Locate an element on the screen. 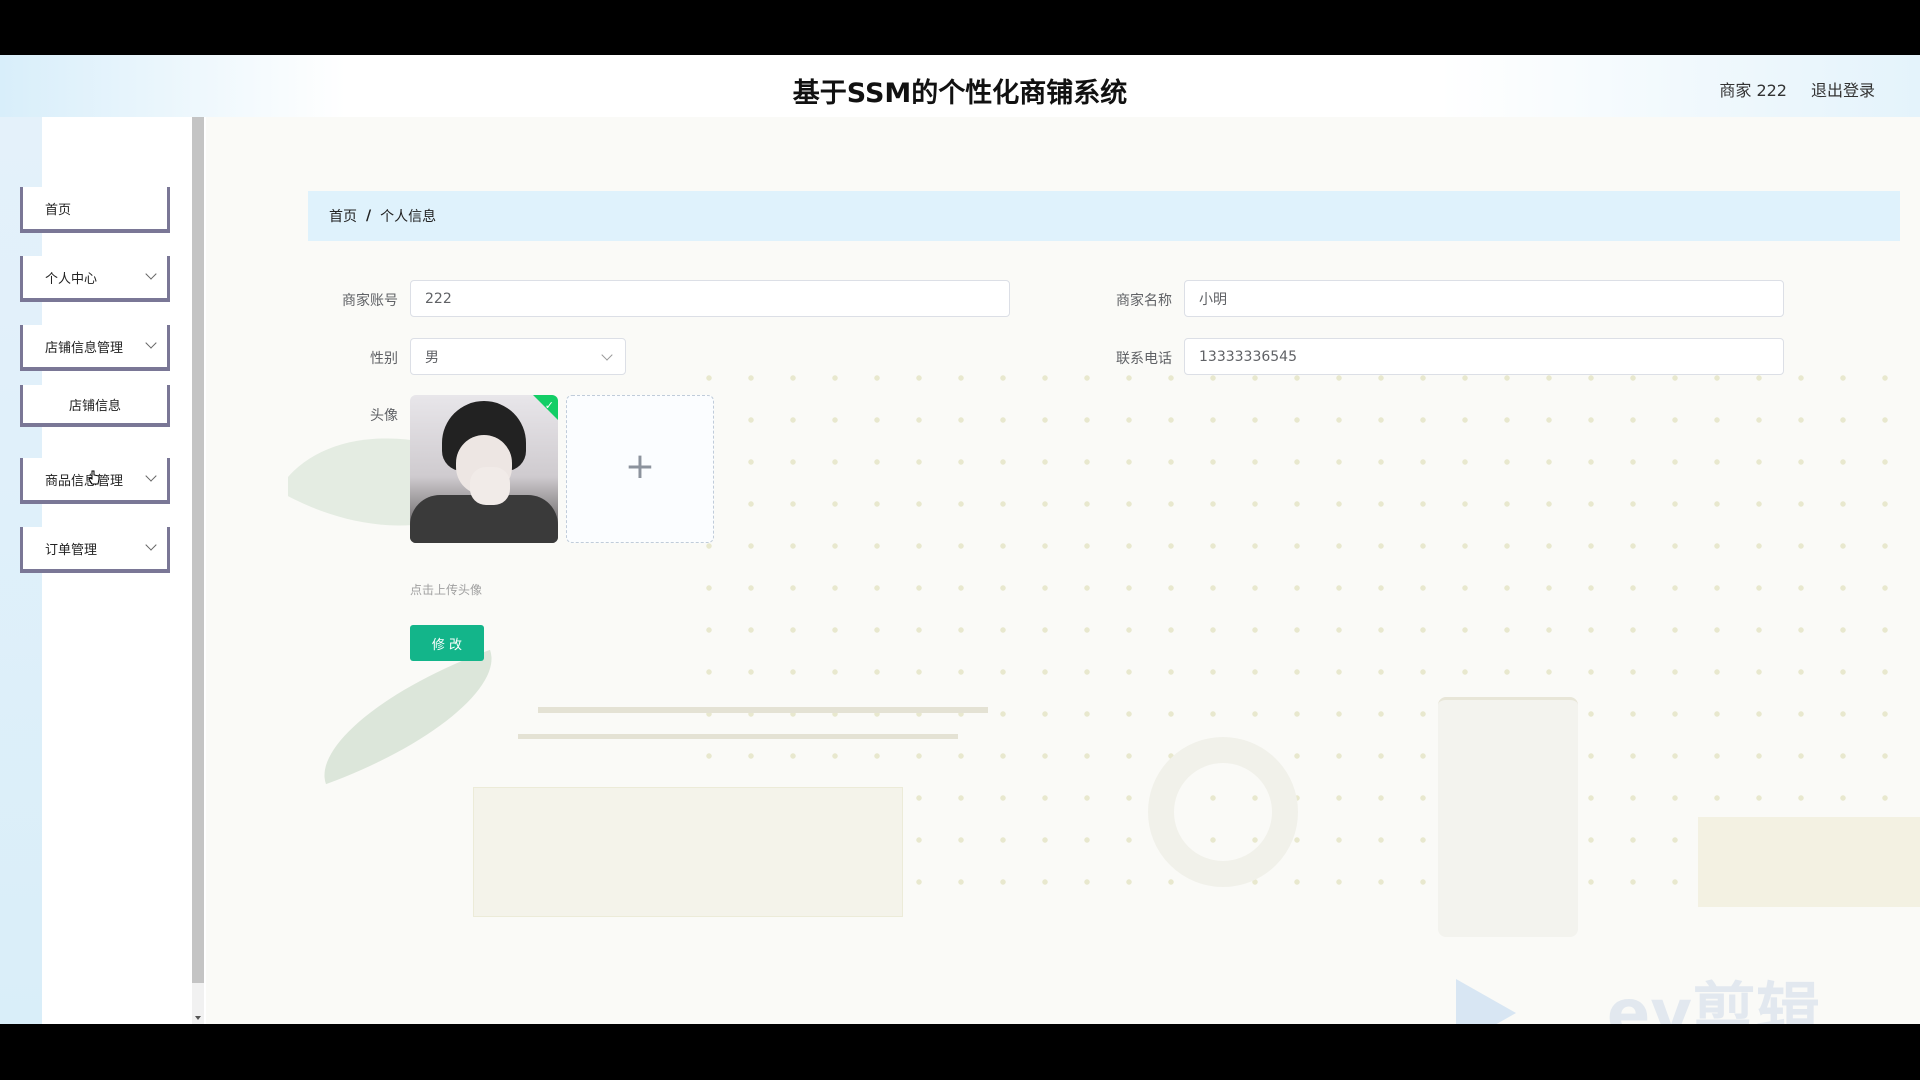  avatar: ✓ is located at coordinates (484, 469).